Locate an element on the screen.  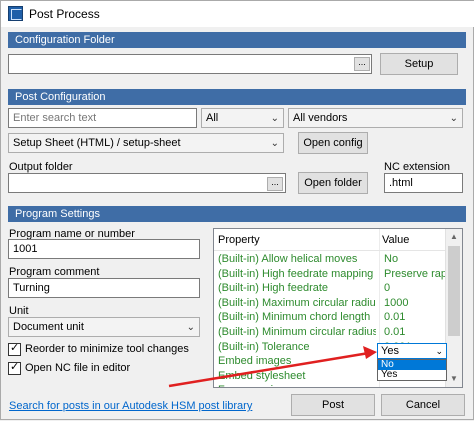
scrollbar-thumb is located at coordinates (454, 291).